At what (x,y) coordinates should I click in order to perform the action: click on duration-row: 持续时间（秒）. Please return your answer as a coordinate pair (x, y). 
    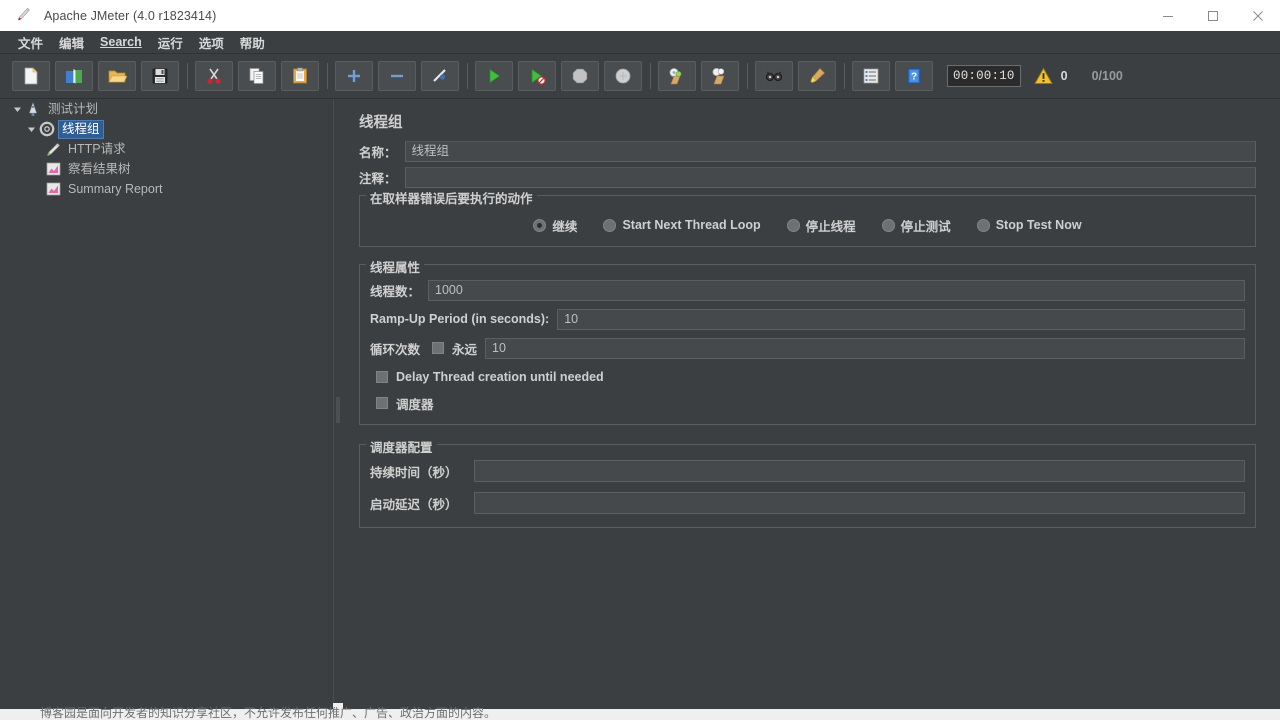
    Looking at the image, I should click on (807, 471).